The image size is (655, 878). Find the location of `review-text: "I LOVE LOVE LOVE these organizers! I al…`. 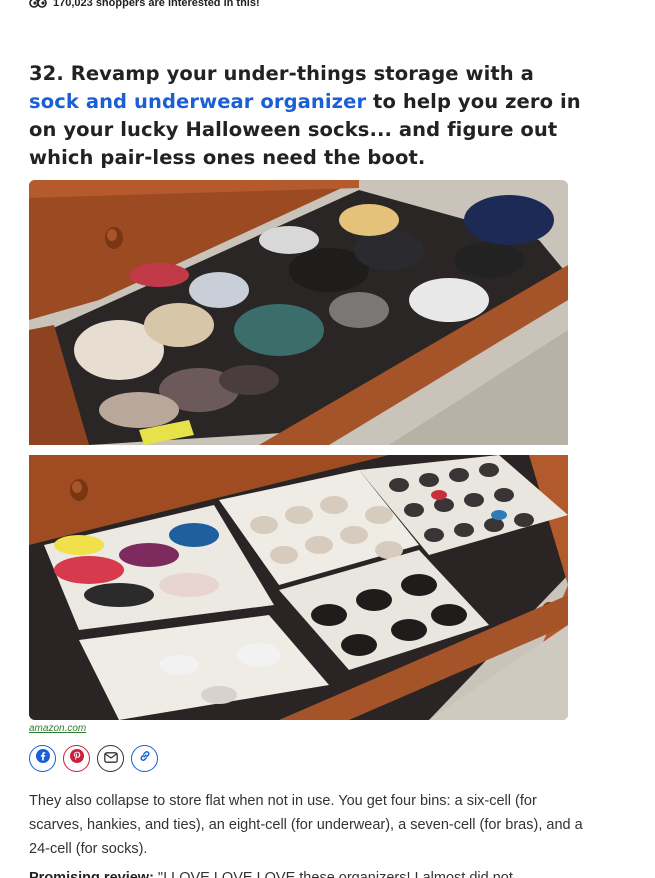

review-text: "I LOVE LOVE LOVE these organizers! I al… is located at coordinates (333, 874).